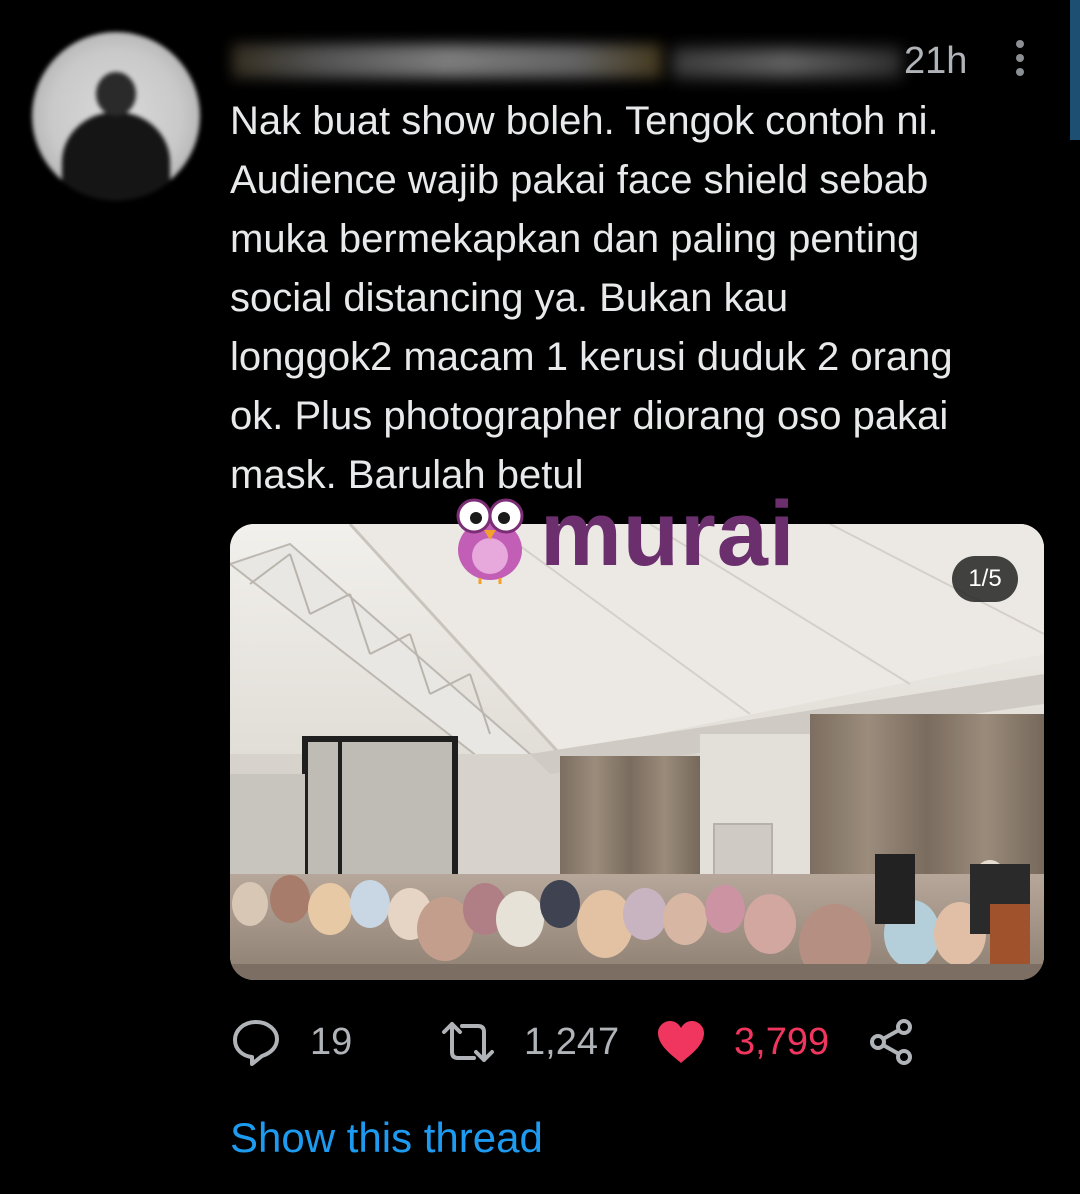 Image resolution: width=1080 pixels, height=1194 pixels. I want to click on share-icon, so click(891, 1042).